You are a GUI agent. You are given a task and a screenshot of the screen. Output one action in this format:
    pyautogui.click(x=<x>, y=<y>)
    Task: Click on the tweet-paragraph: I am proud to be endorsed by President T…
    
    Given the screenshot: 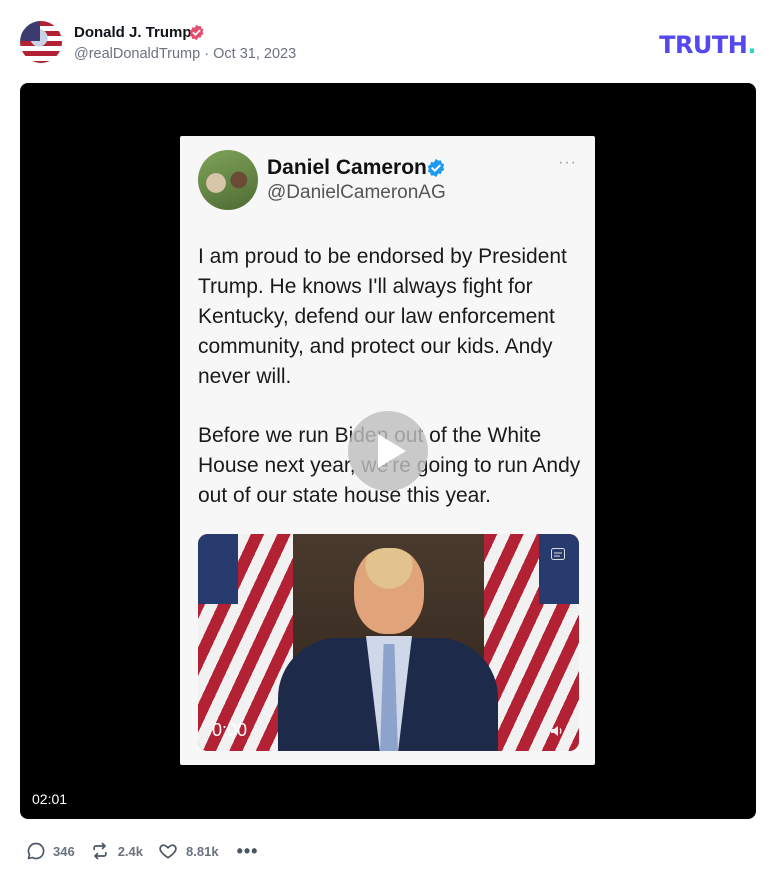 What is the action you would take?
    pyautogui.click(x=382, y=316)
    